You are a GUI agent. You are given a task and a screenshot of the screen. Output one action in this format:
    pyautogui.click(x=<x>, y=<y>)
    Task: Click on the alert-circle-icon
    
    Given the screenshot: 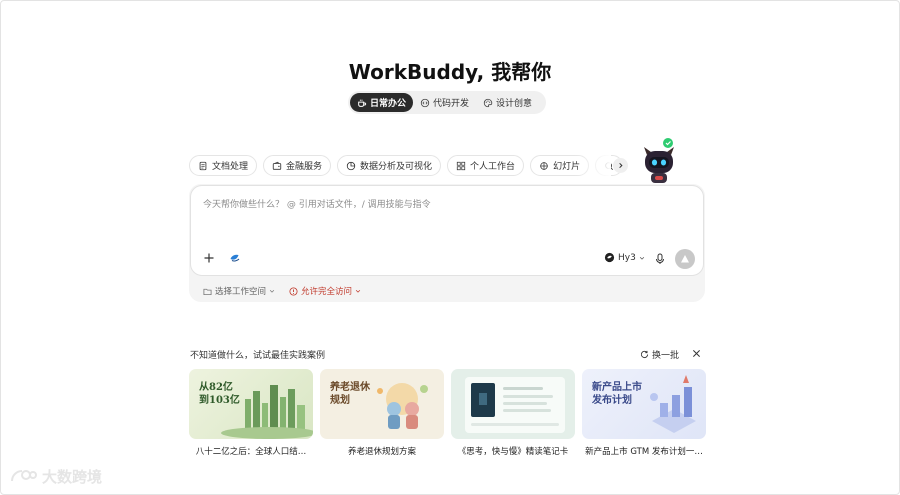 What is the action you would take?
    pyautogui.click(x=293, y=291)
    